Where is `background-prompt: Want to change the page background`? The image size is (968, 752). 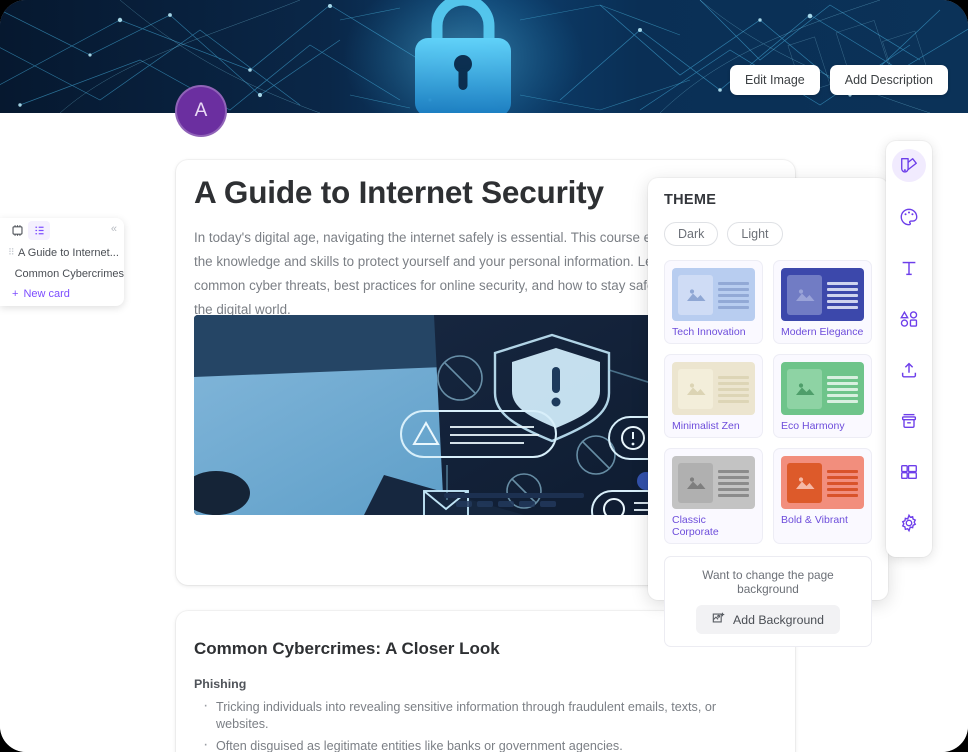
background-prompt: Want to change the page background is located at coordinates (768, 582).